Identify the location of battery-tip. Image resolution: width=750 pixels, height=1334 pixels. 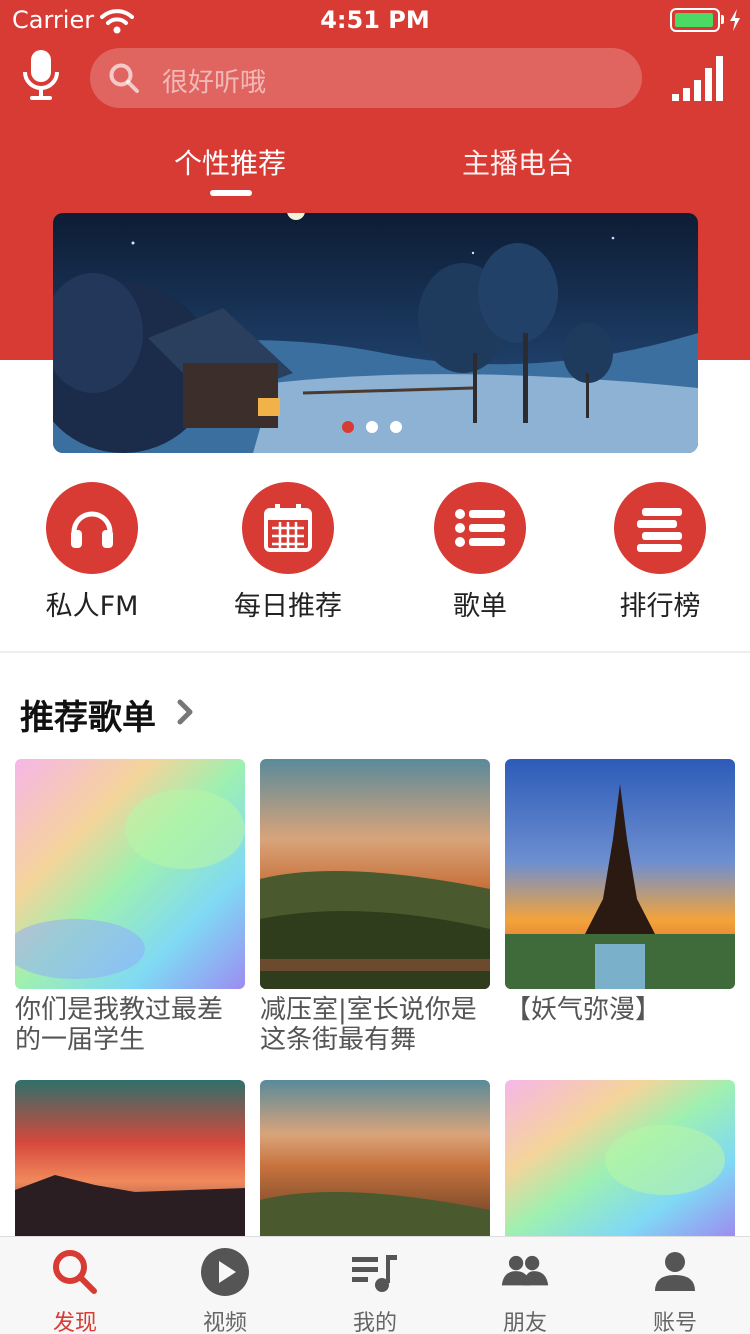
(722, 19).